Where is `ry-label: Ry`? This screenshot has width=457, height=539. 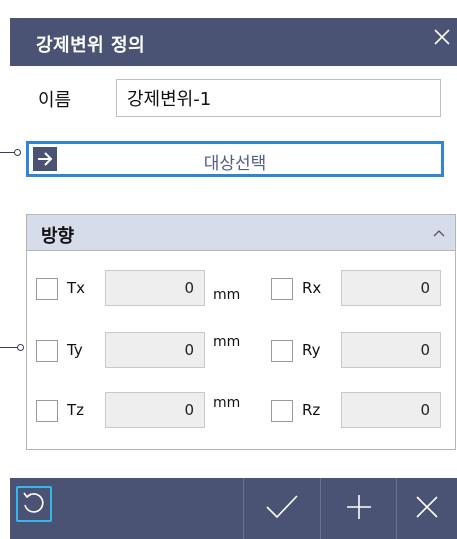
ry-label: Ry is located at coordinates (311, 350).